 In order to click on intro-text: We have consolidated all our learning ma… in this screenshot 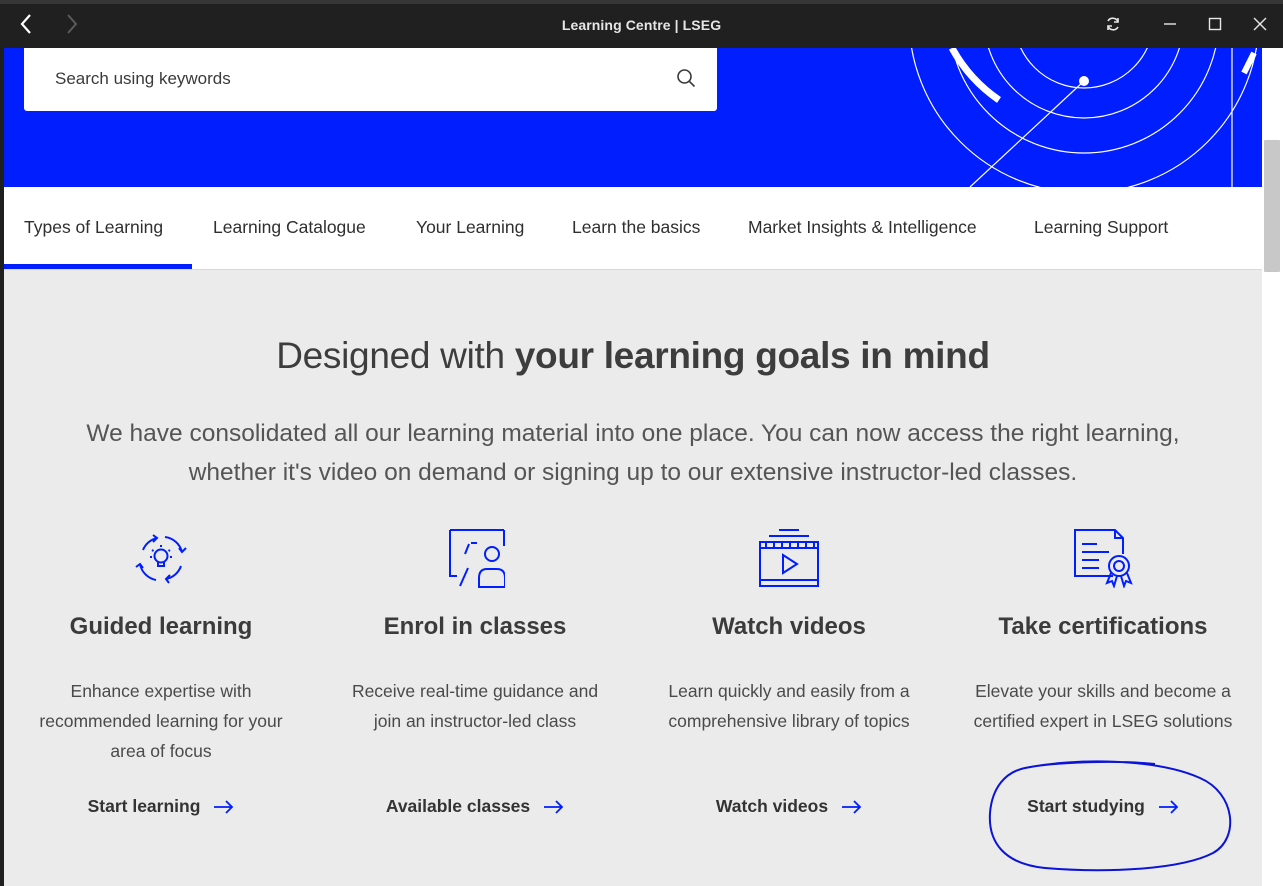, I will do `click(633, 453)`.